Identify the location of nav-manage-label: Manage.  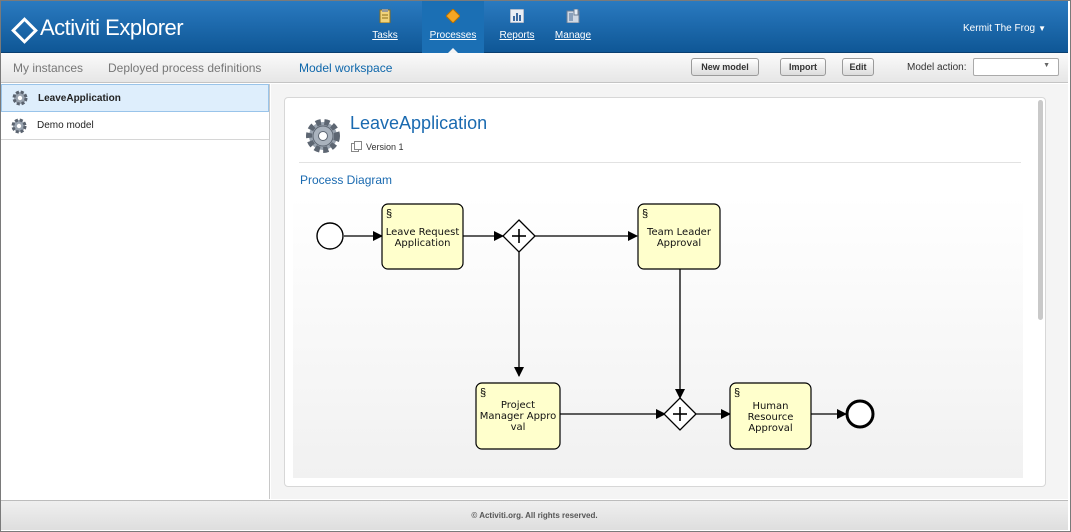
(573, 35).